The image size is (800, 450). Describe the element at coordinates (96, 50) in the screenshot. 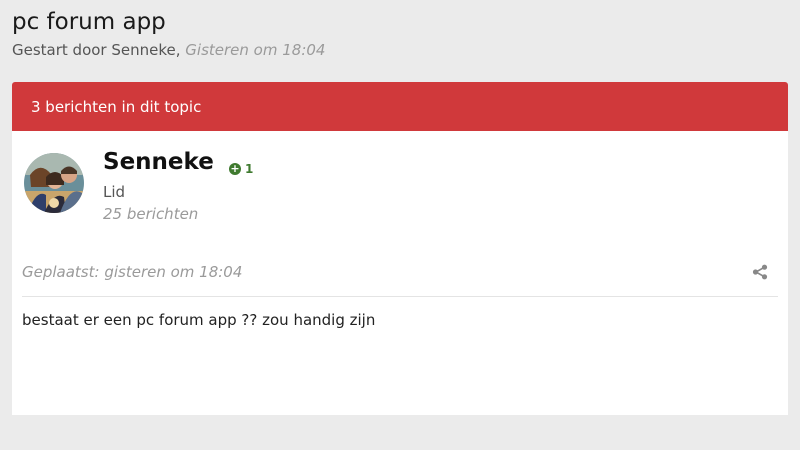

I see `started-by-text: Gestart door Senneke,` at that location.